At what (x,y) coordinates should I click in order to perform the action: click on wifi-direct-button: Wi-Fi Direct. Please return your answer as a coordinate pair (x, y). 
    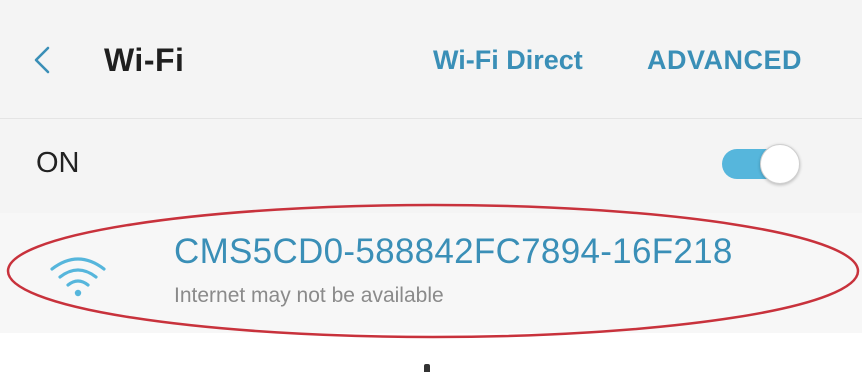
    Looking at the image, I should click on (508, 60).